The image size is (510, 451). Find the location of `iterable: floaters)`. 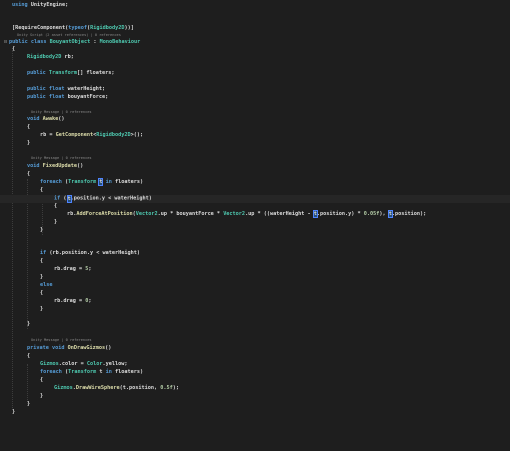

iterable: floaters) is located at coordinates (127, 182).